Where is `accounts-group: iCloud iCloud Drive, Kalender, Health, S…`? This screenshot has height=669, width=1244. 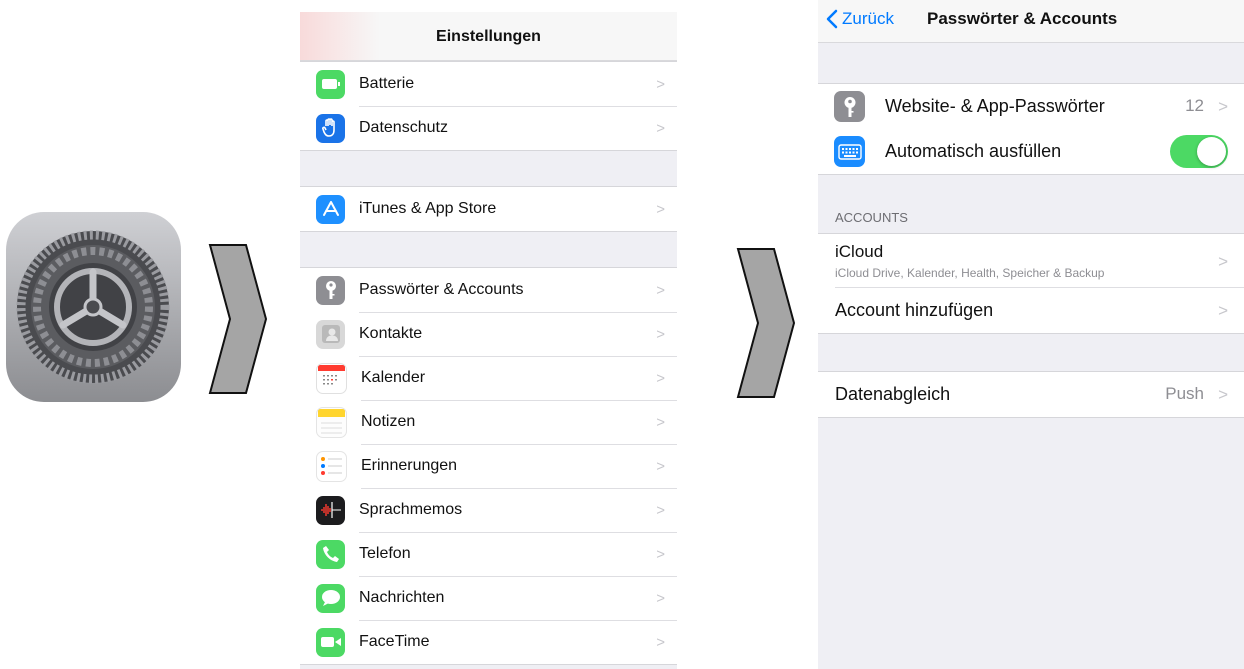 accounts-group: iCloud iCloud Drive, Kalender, Health, S… is located at coordinates (1031, 283).